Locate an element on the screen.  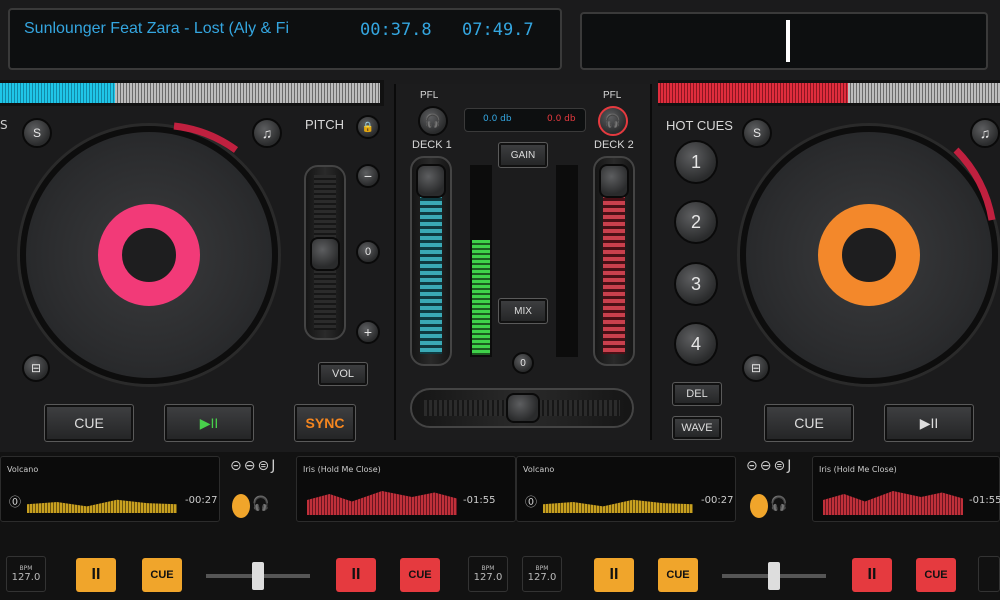
deck-a-track-title: Sunlounger Feat Zara - Lost (Aly & Fi is located at coordinates (156, 28).